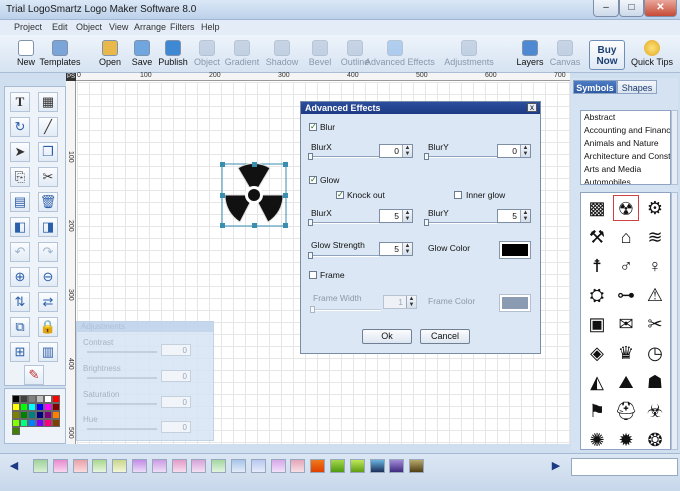 Image resolution: width=680 pixels, height=491 pixels. Describe the element at coordinates (48, 102) in the screenshot. I see `image-tool-icon: ▦` at that location.